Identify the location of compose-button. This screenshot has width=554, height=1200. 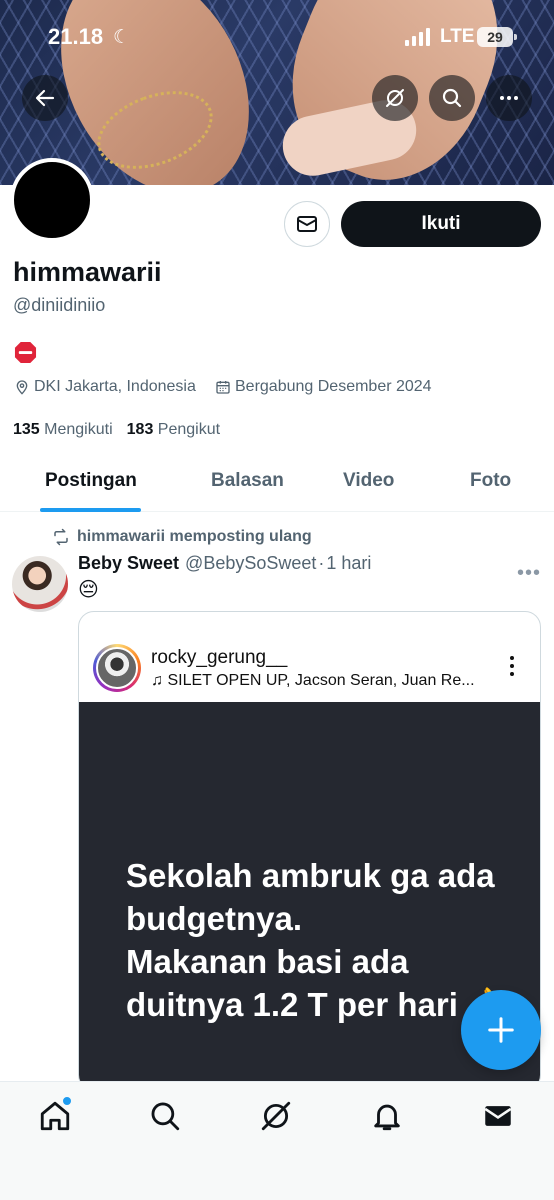
(501, 1030).